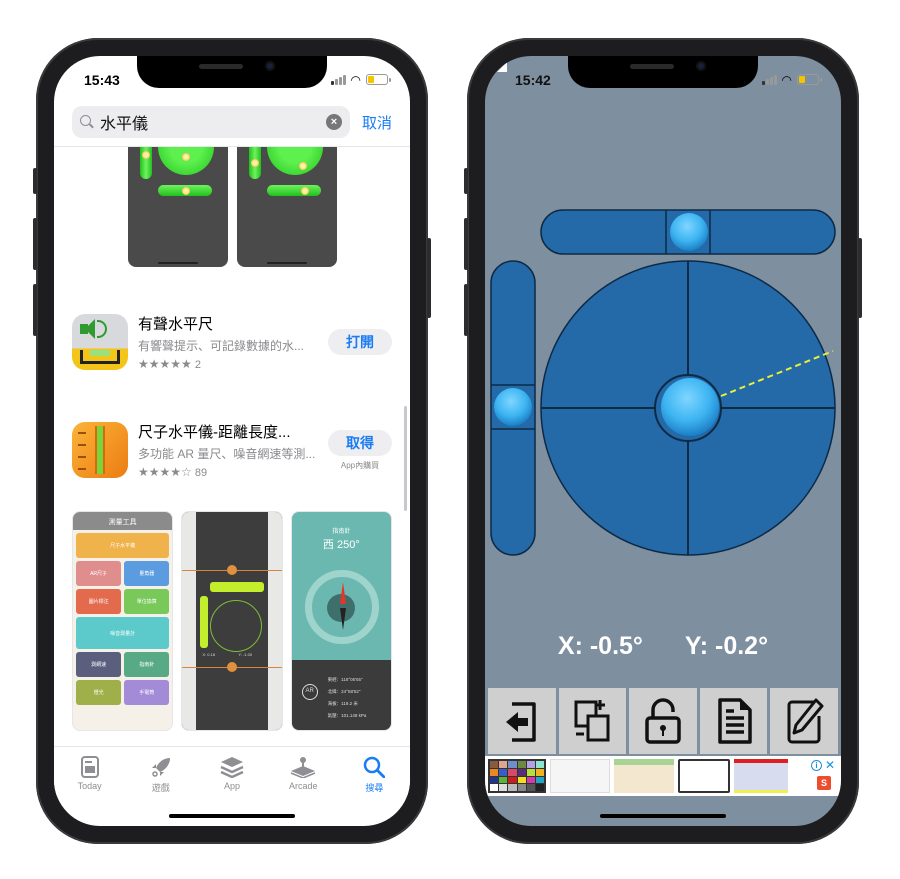 This screenshot has height=879, width=900. Describe the element at coordinates (100, 450) in the screenshot. I see `app-icon-ruler-level` at that location.